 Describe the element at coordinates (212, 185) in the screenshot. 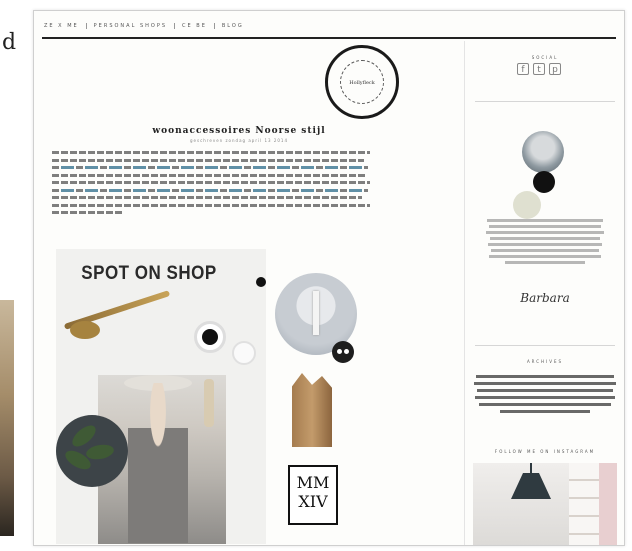

I see `post-body` at that location.